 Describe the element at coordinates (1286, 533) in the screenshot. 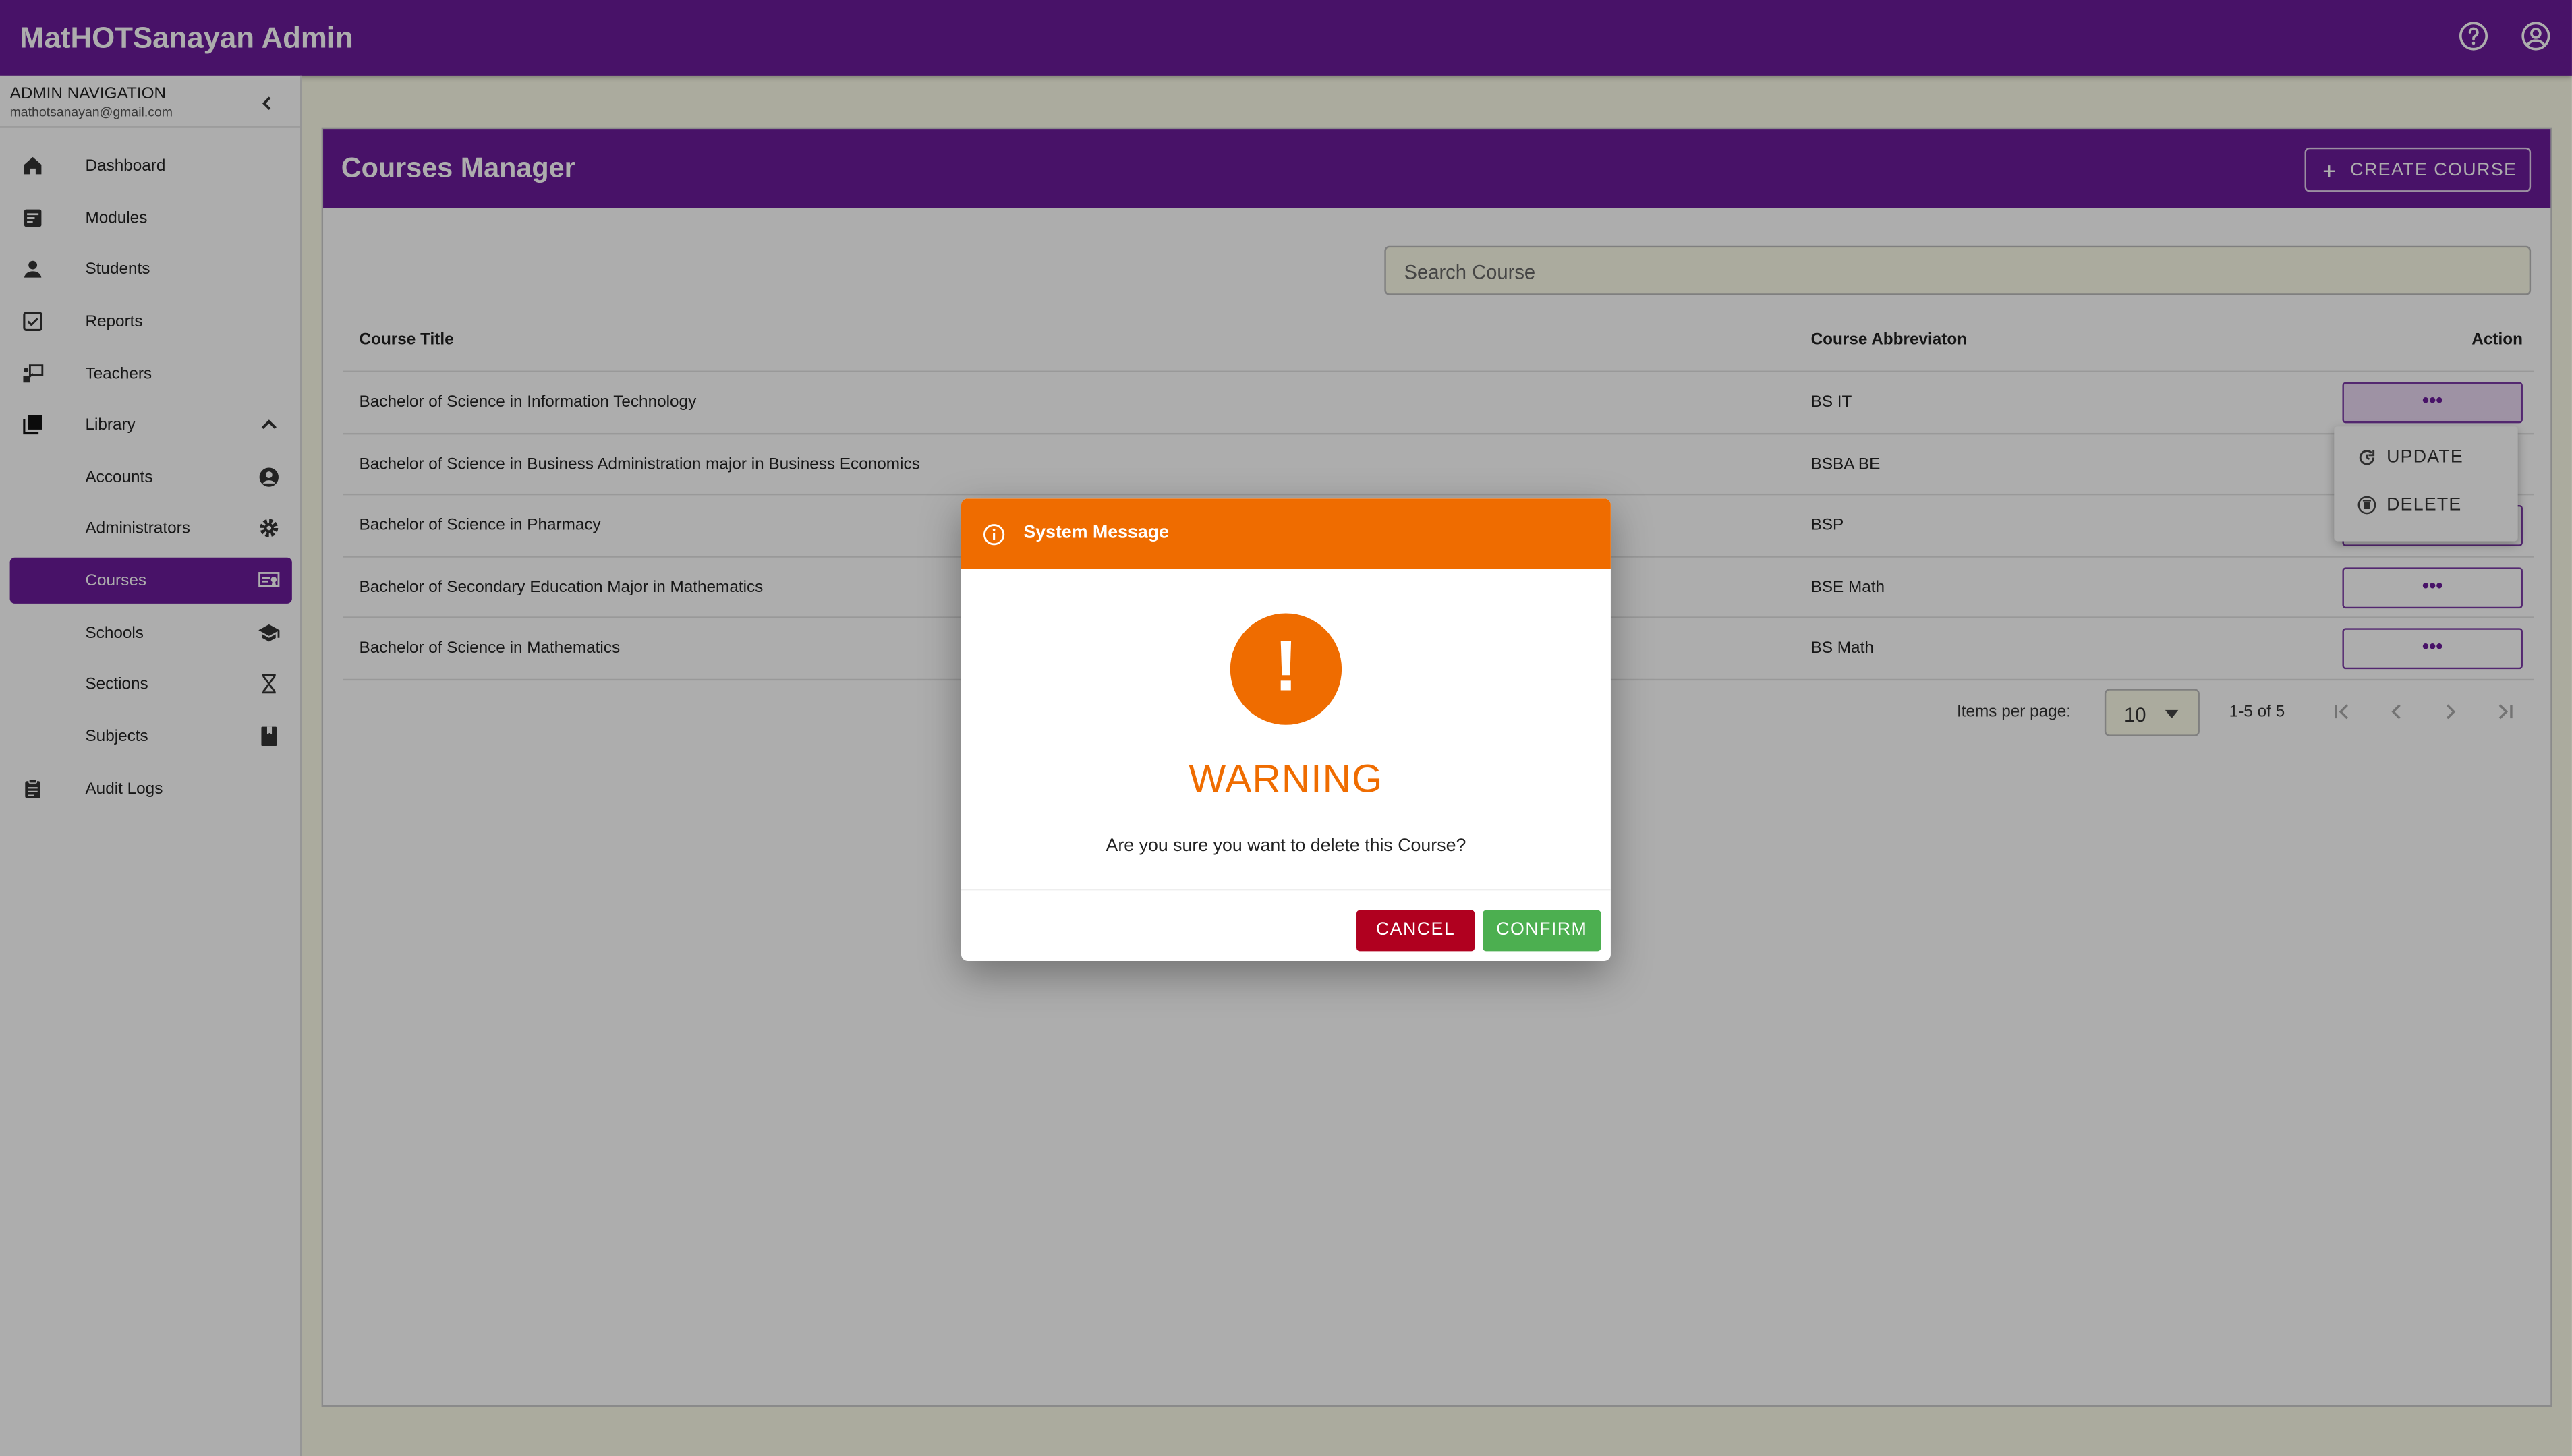

I see `dialog-header: System Message` at that location.